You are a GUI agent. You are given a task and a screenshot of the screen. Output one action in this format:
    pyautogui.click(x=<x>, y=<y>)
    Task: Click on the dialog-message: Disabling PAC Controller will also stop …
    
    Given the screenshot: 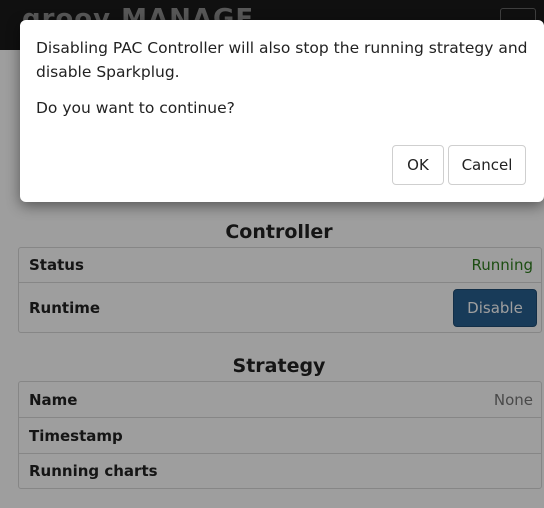 What is the action you would take?
    pyautogui.click(x=282, y=60)
    